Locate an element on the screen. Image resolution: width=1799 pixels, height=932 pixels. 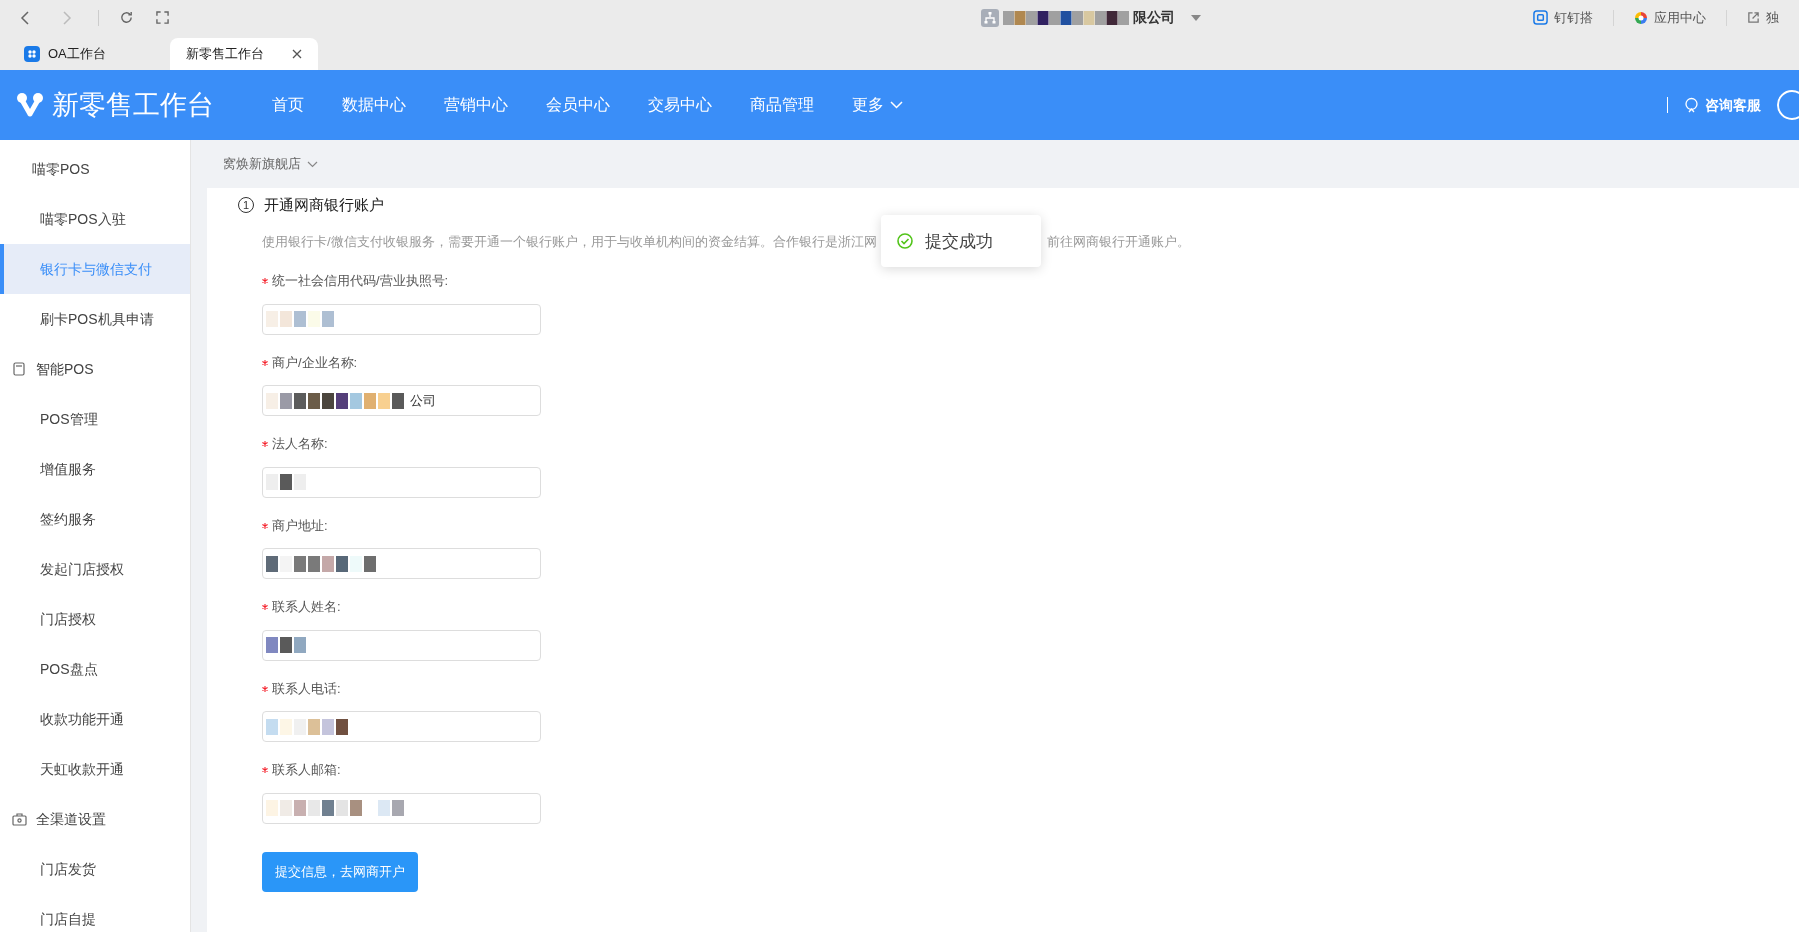
browser-tab: 新零售工作台 is located at coordinates (244, 54).